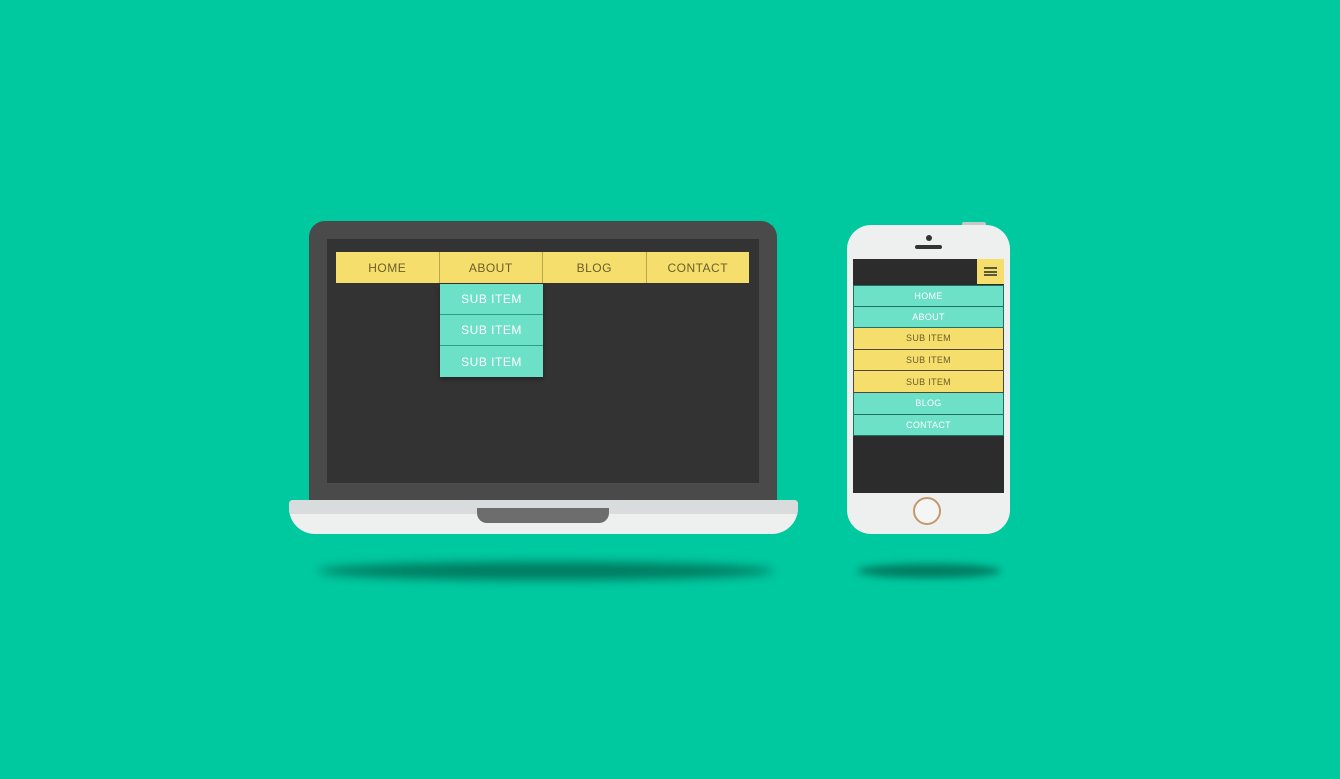  I want to click on phone-home-button, so click(927, 511).